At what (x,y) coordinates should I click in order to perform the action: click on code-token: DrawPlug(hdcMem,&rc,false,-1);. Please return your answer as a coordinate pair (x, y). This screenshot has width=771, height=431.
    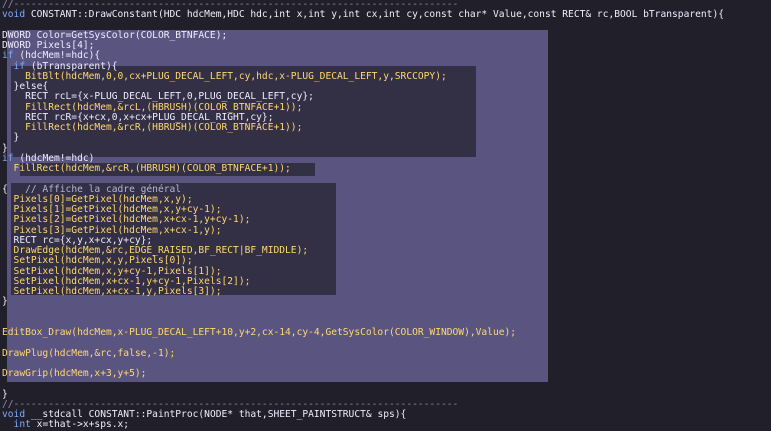
    Looking at the image, I should click on (89, 353).